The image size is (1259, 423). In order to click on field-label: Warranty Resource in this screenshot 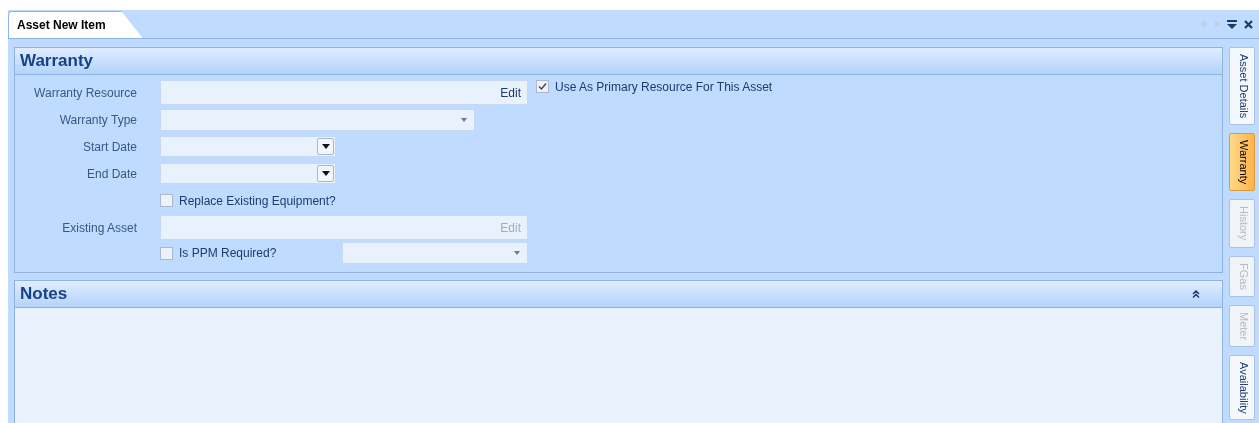, I will do `click(85, 92)`.